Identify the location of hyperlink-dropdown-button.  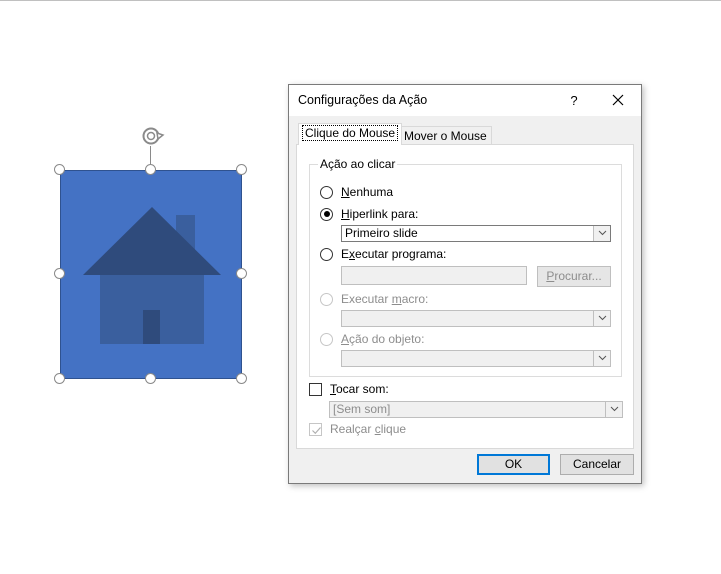
(601, 233).